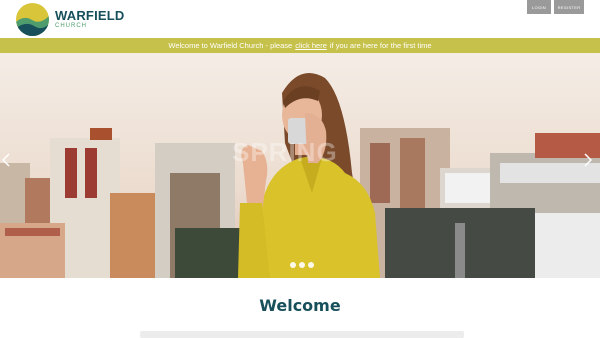 The image size is (600, 338). What do you see at coordinates (90, 15) in the screenshot?
I see `logo-name: WARFIELD` at bounding box center [90, 15].